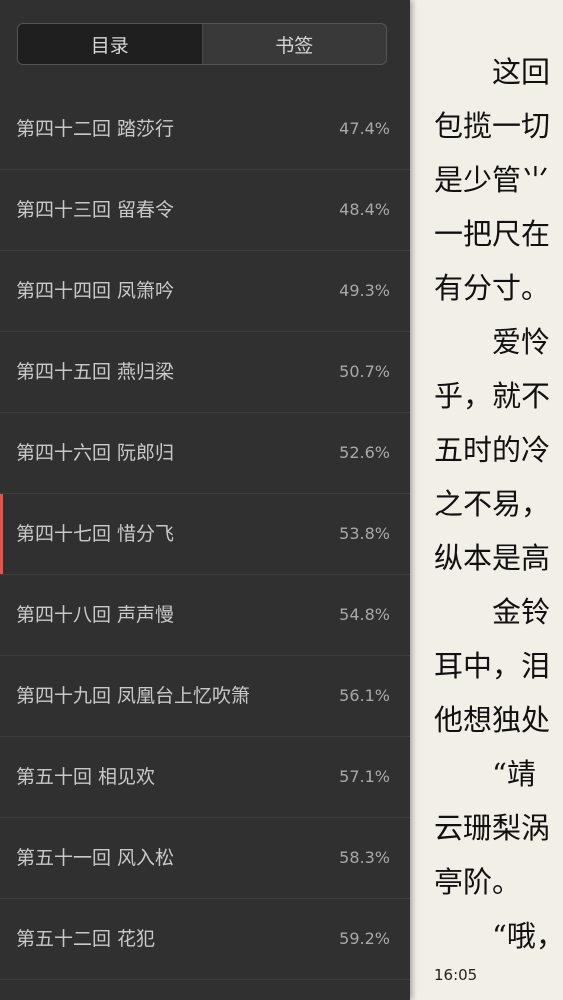  What do you see at coordinates (492, 126) in the screenshot?
I see `page-text-line: 包揽一切` at bounding box center [492, 126].